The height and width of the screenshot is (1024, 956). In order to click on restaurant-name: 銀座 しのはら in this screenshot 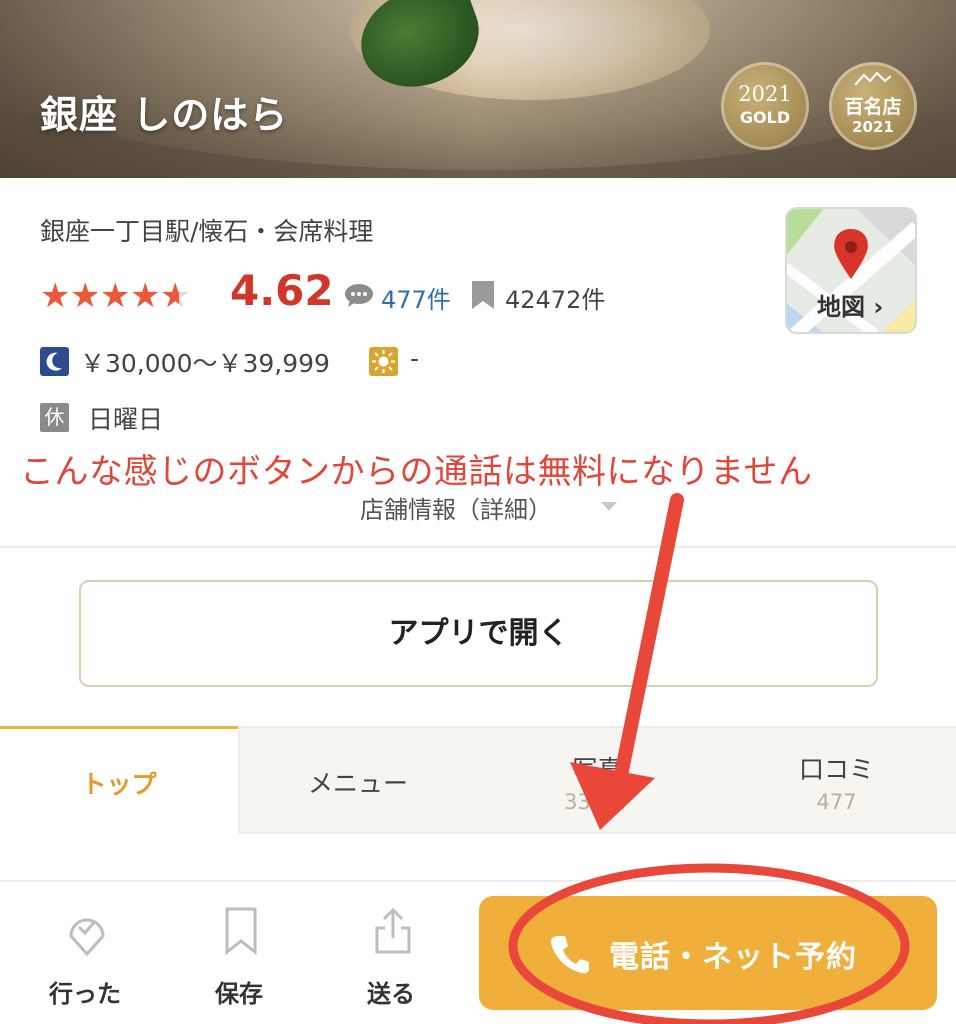, I will do `click(164, 115)`.